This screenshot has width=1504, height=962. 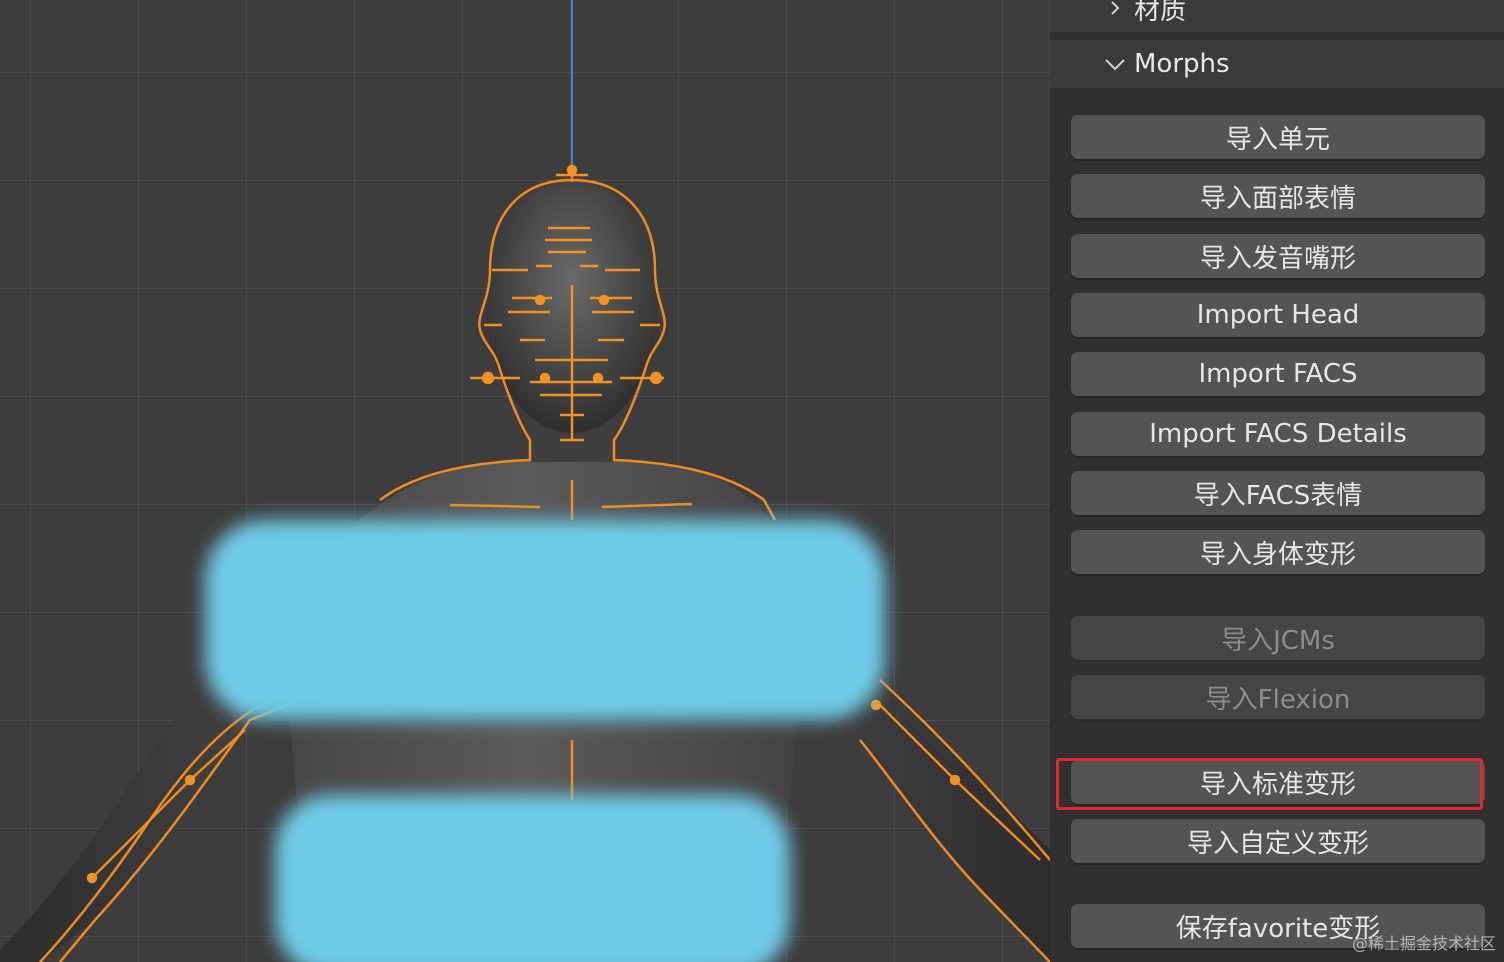 What do you see at coordinates (1423, 943) in the screenshot?
I see `watermark: @稀土掘金技术社区` at bounding box center [1423, 943].